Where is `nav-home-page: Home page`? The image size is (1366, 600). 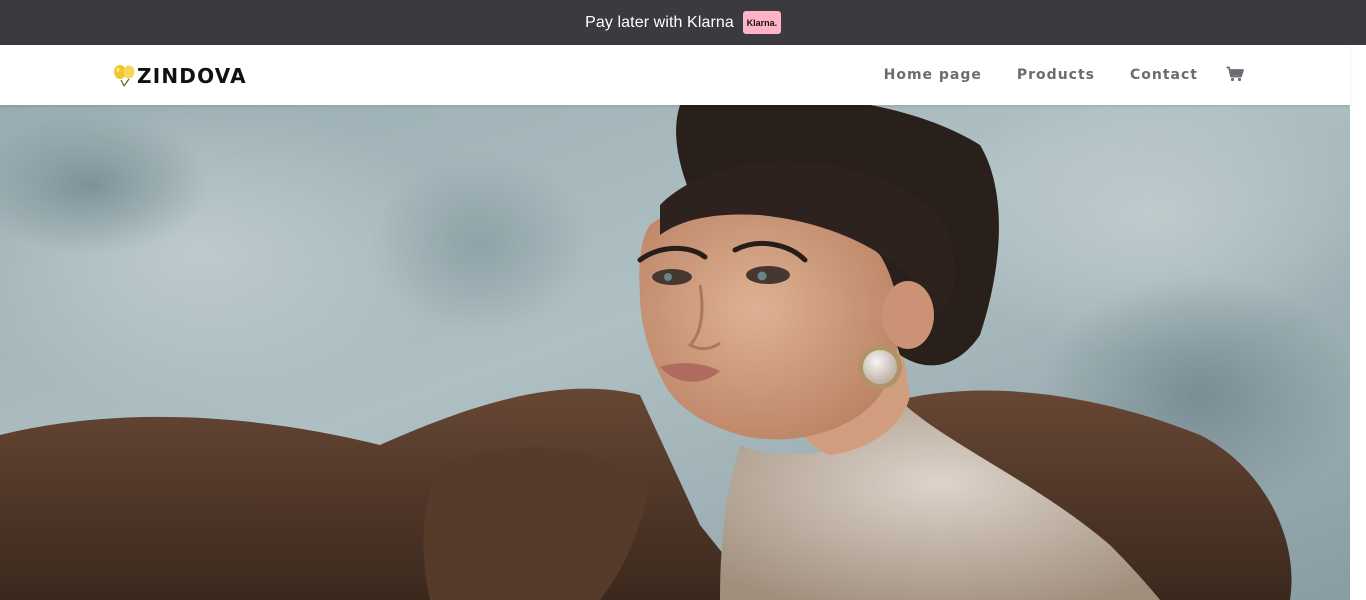 nav-home-page: Home page is located at coordinates (933, 75).